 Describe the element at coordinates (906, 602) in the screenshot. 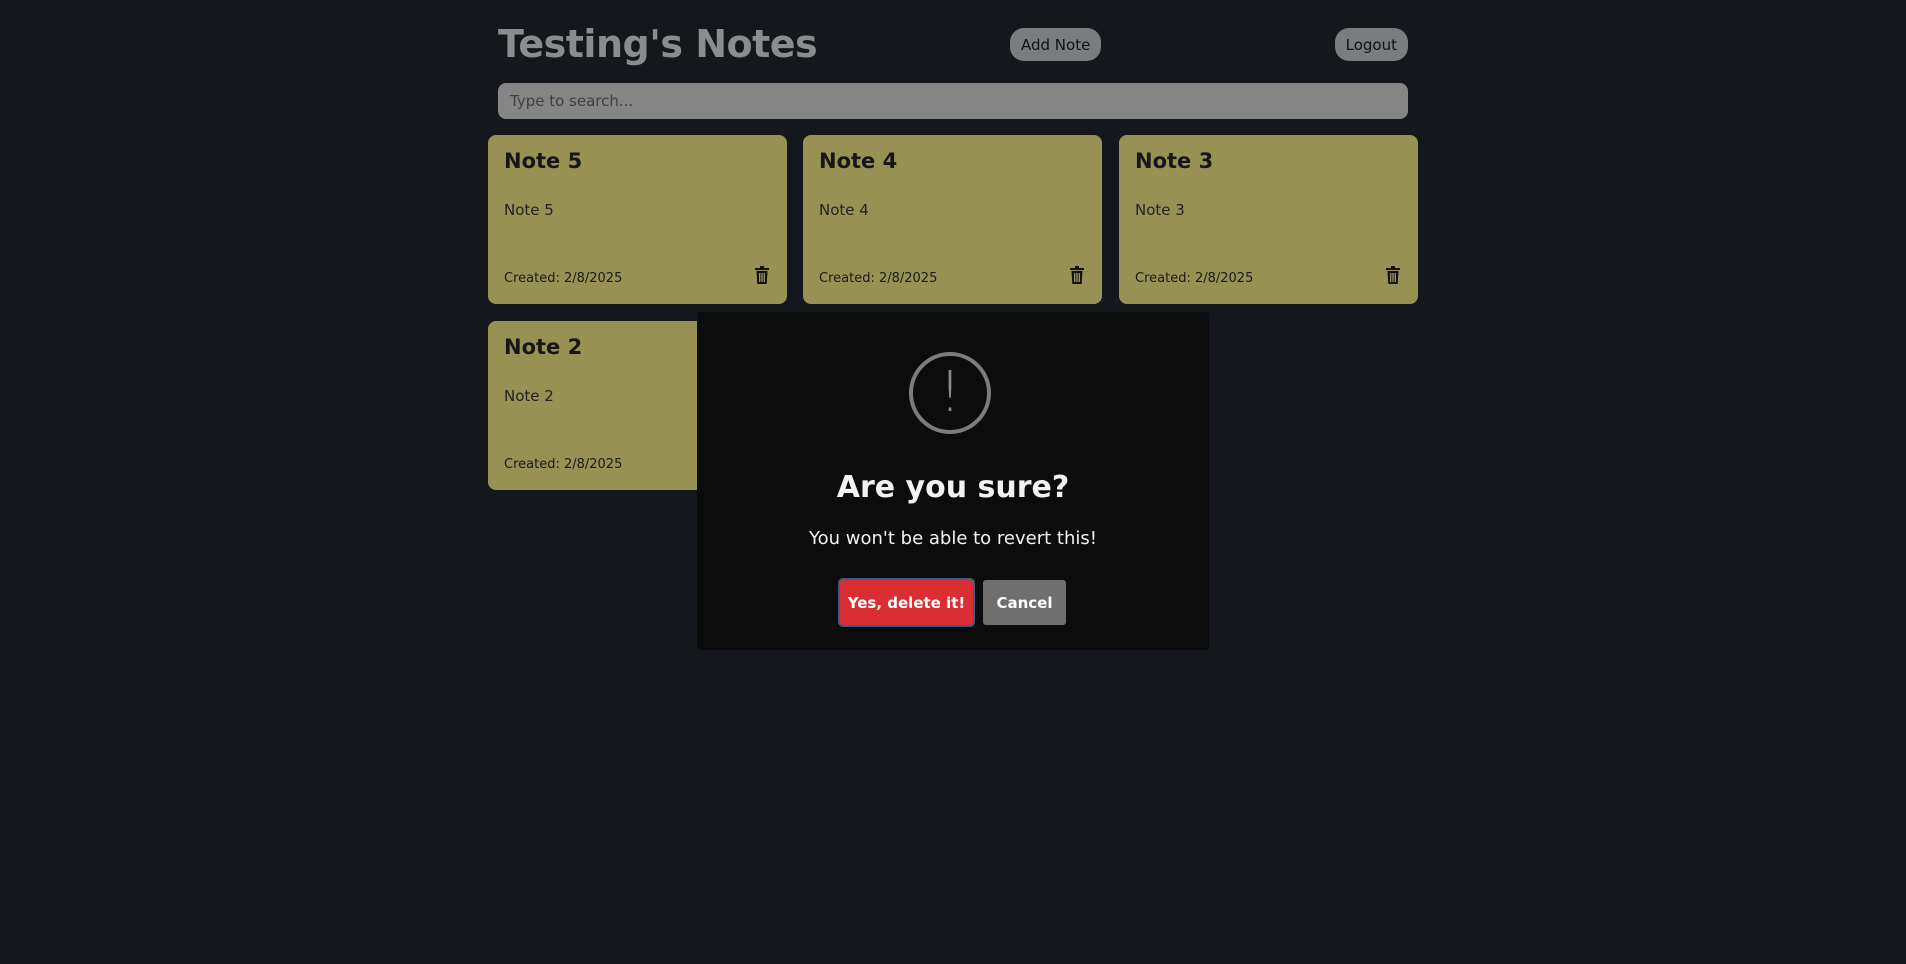

I see `confirm-delete-button: Yes, delete it!` at that location.